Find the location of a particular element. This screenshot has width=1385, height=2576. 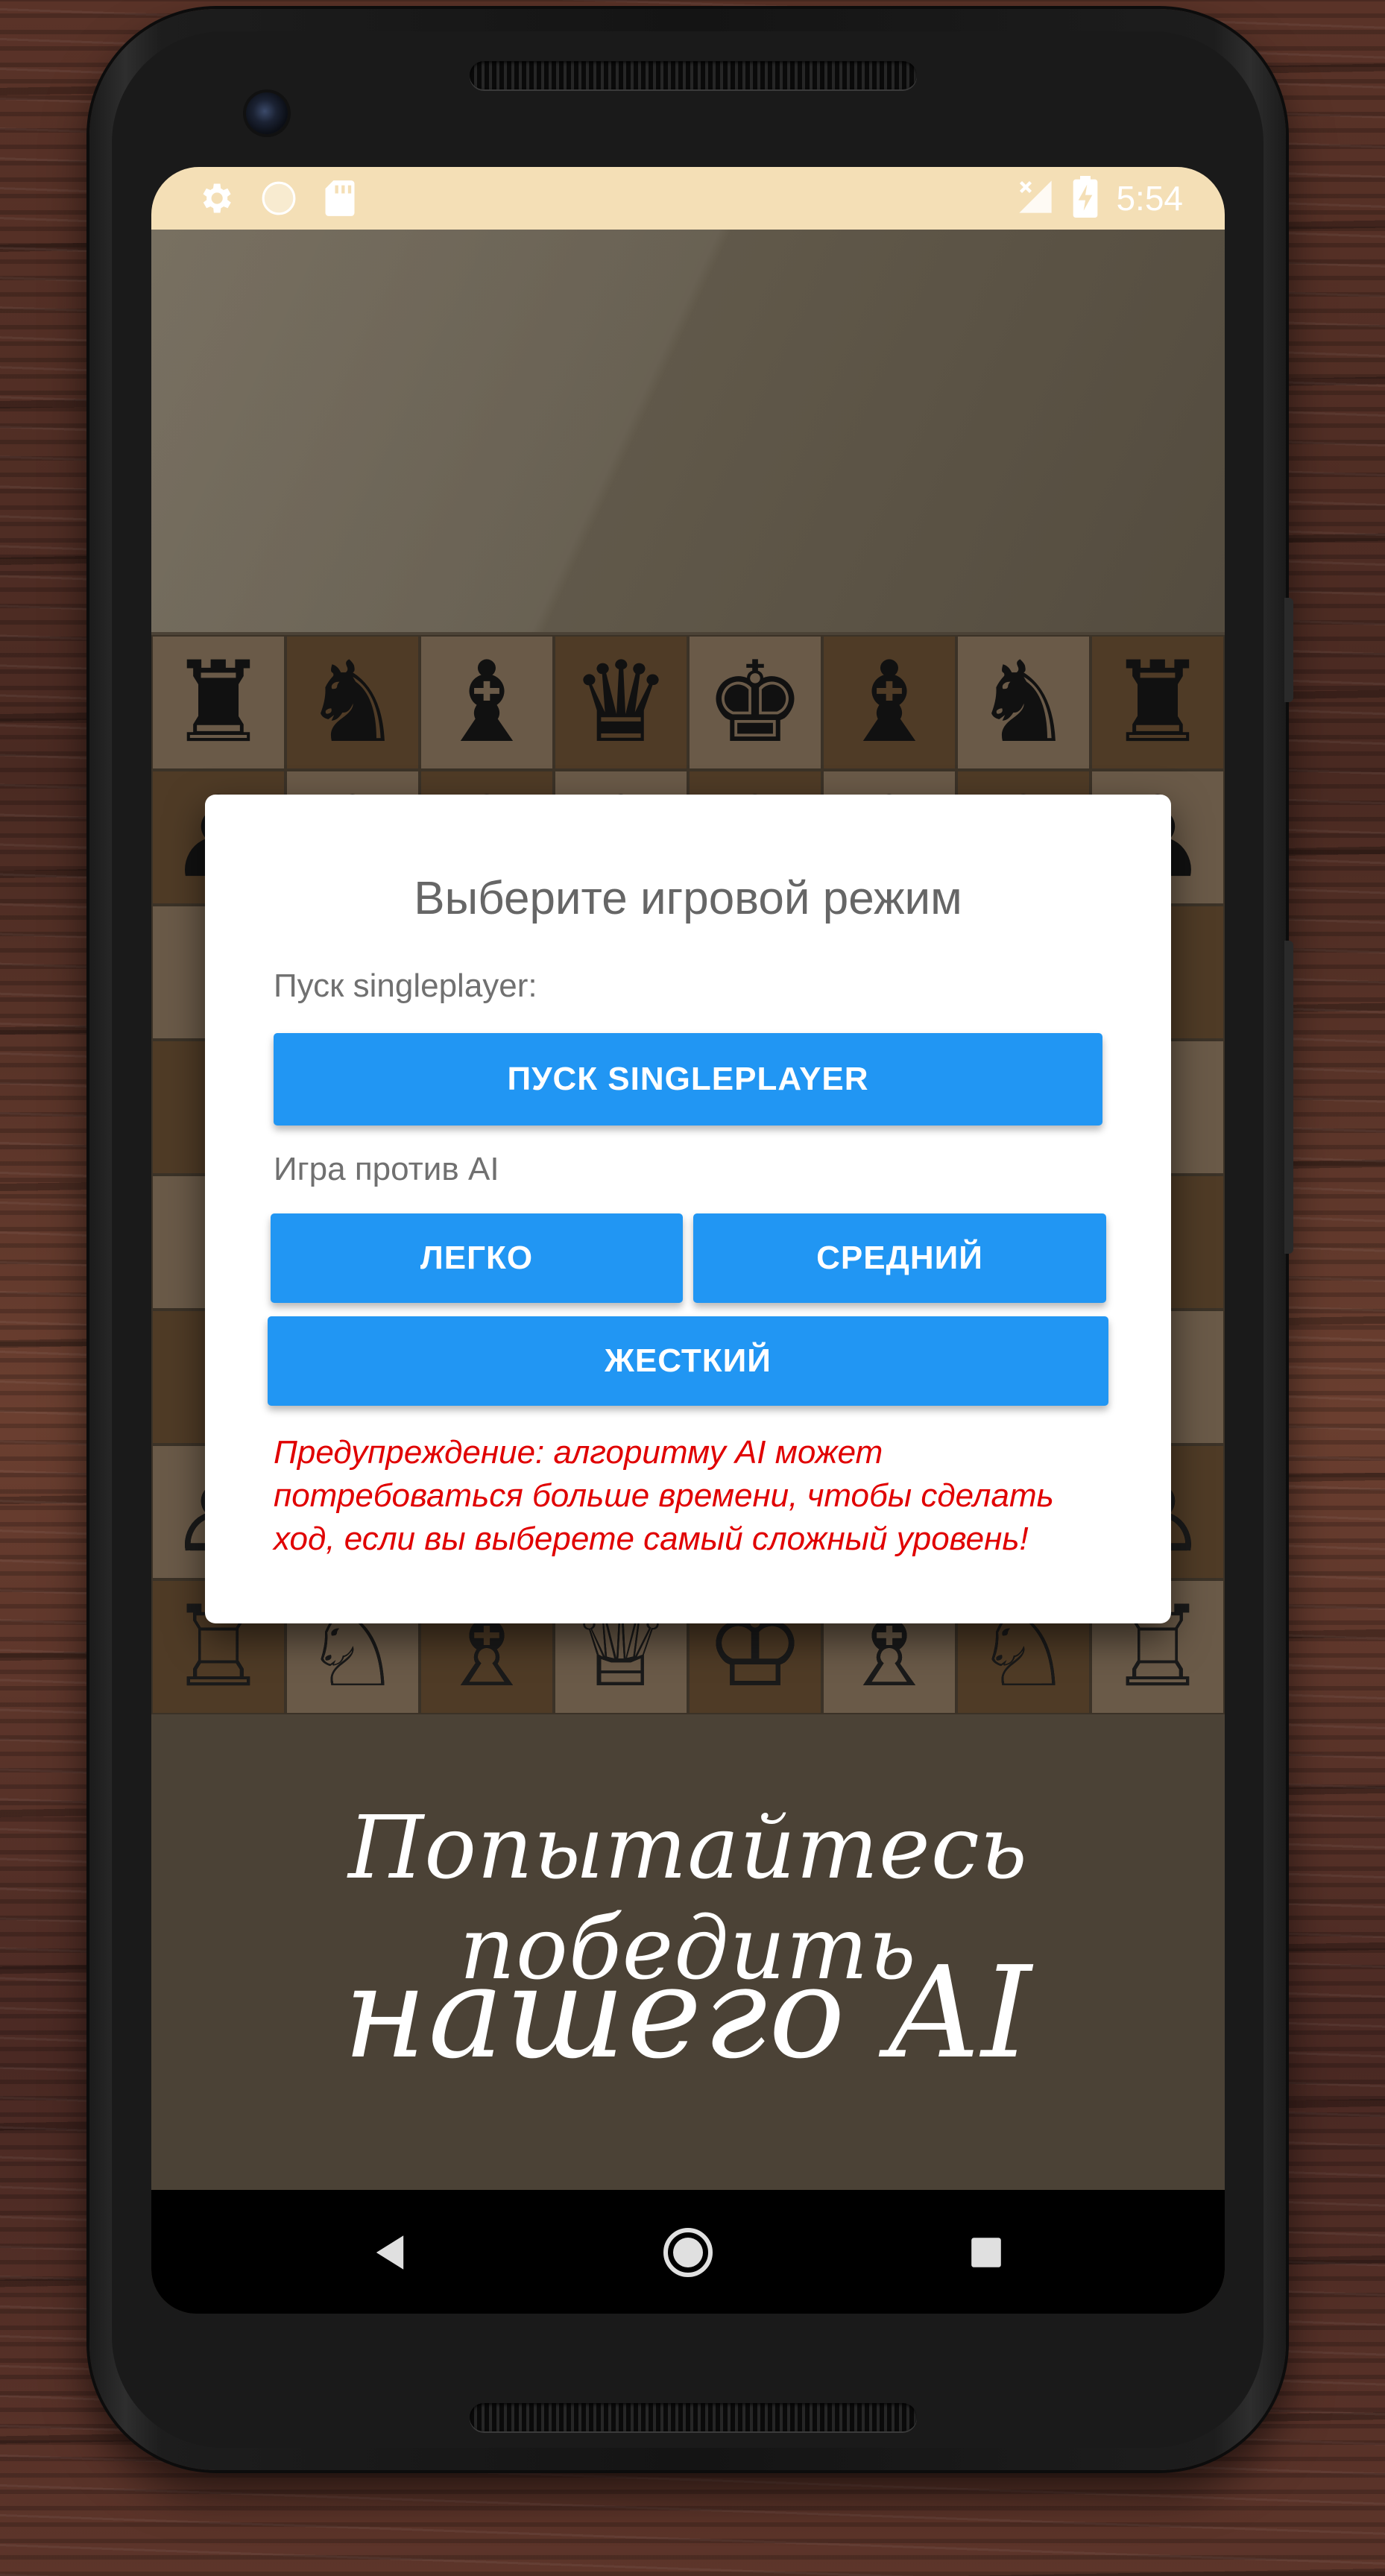

home-circle-icon is located at coordinates (688, 2252).